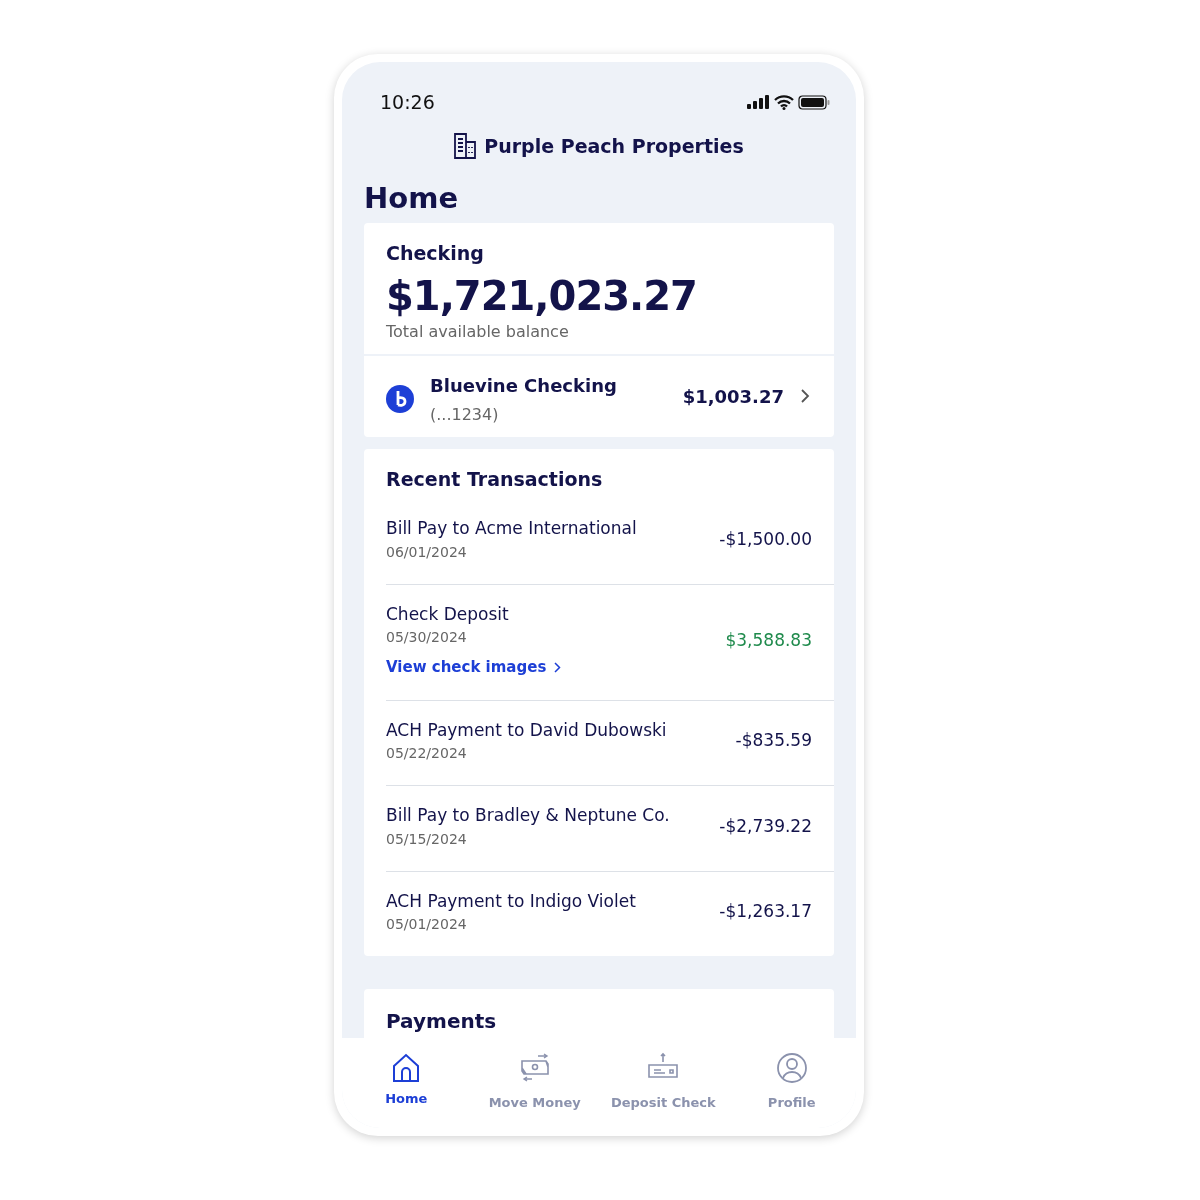  Describe the element at coordinates (765, 539) in the screenshot. I see `transaction-amount: -$1,500.00` at that location.